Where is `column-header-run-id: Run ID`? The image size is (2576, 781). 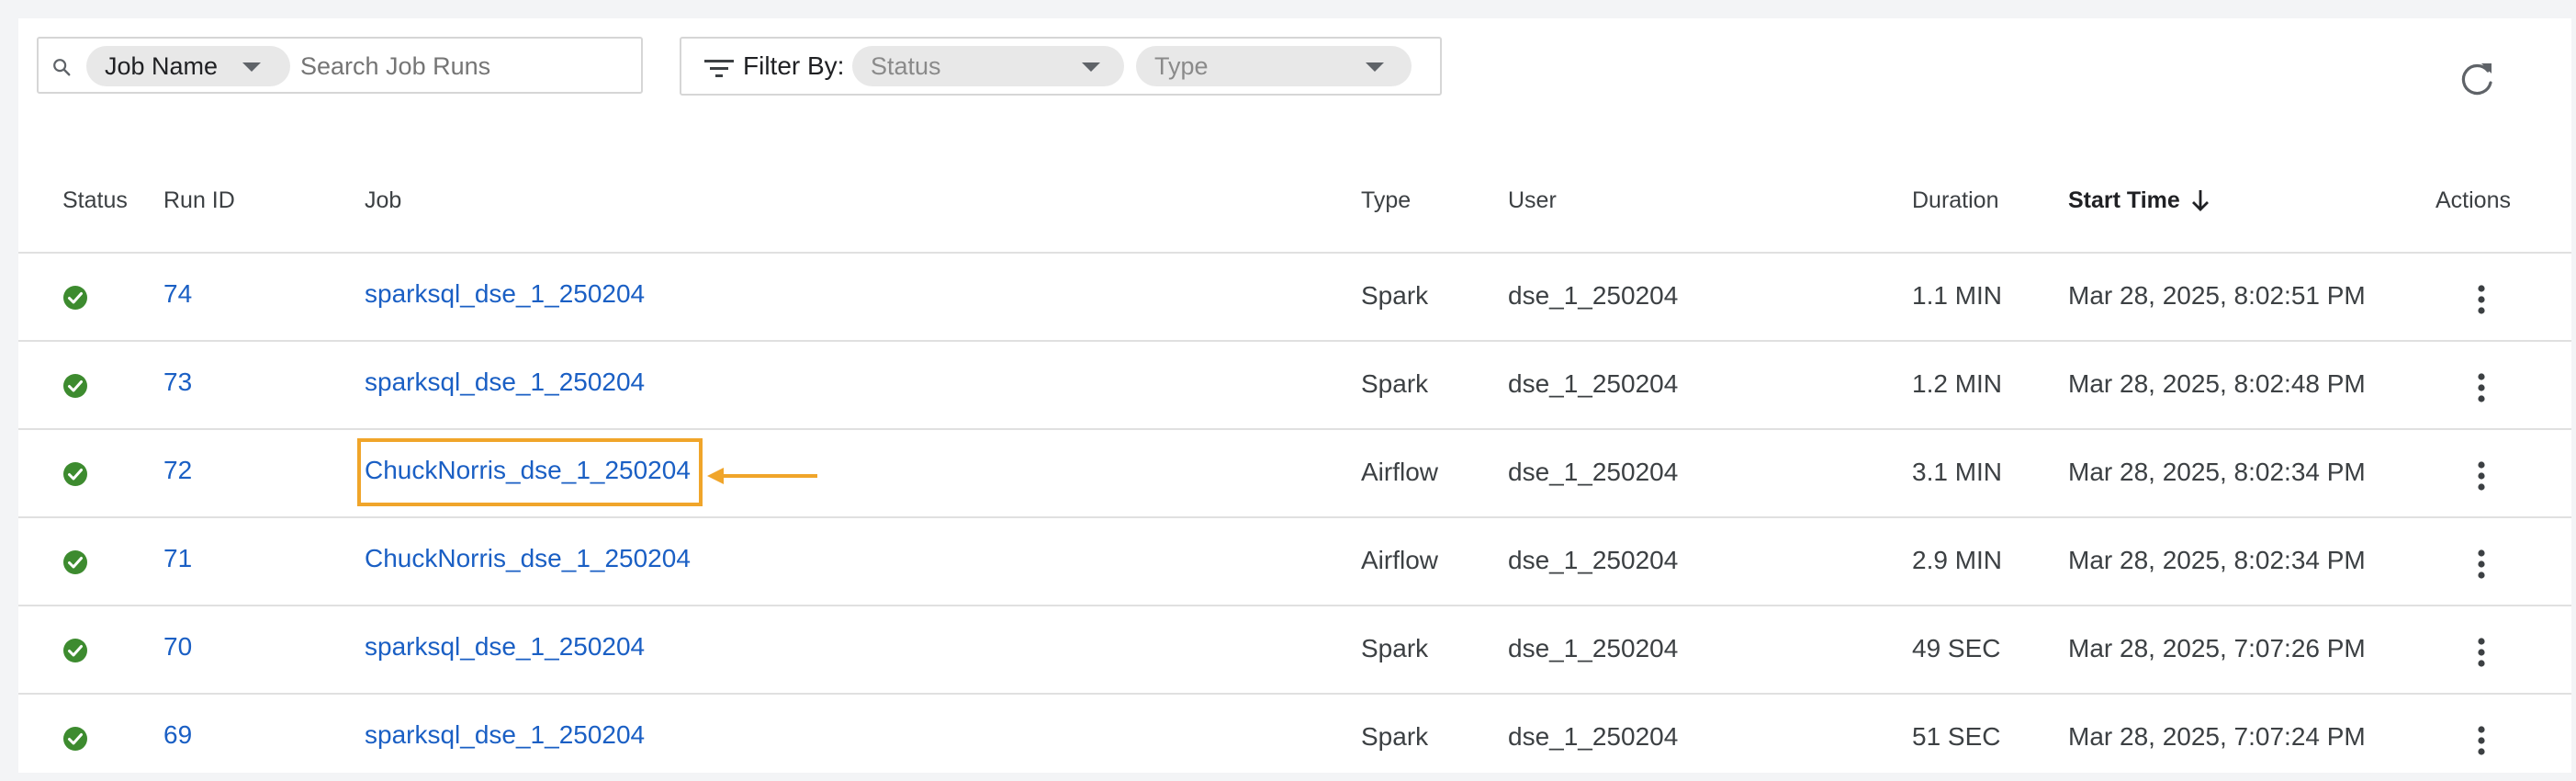
column-header-run-id: Run ID is located at coordinates (199, 200).